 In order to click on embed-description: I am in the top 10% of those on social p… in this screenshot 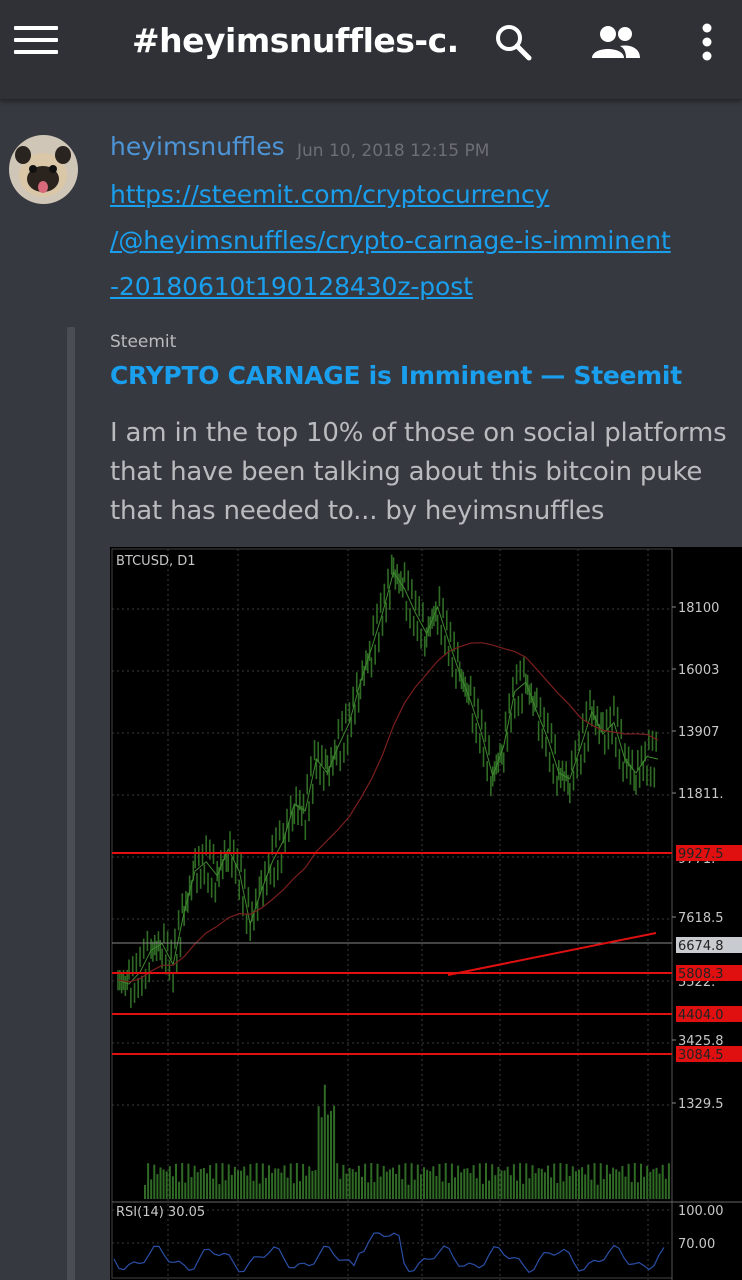, I will do `click(418, 433)`.